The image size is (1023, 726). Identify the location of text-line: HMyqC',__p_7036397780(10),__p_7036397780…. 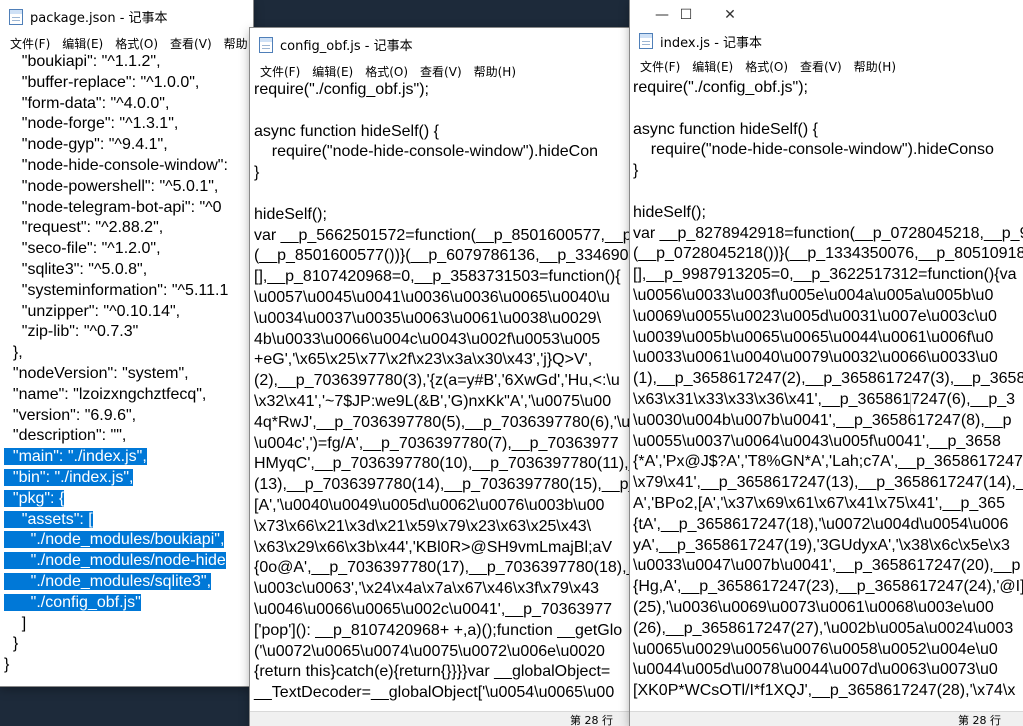
(444, 464).